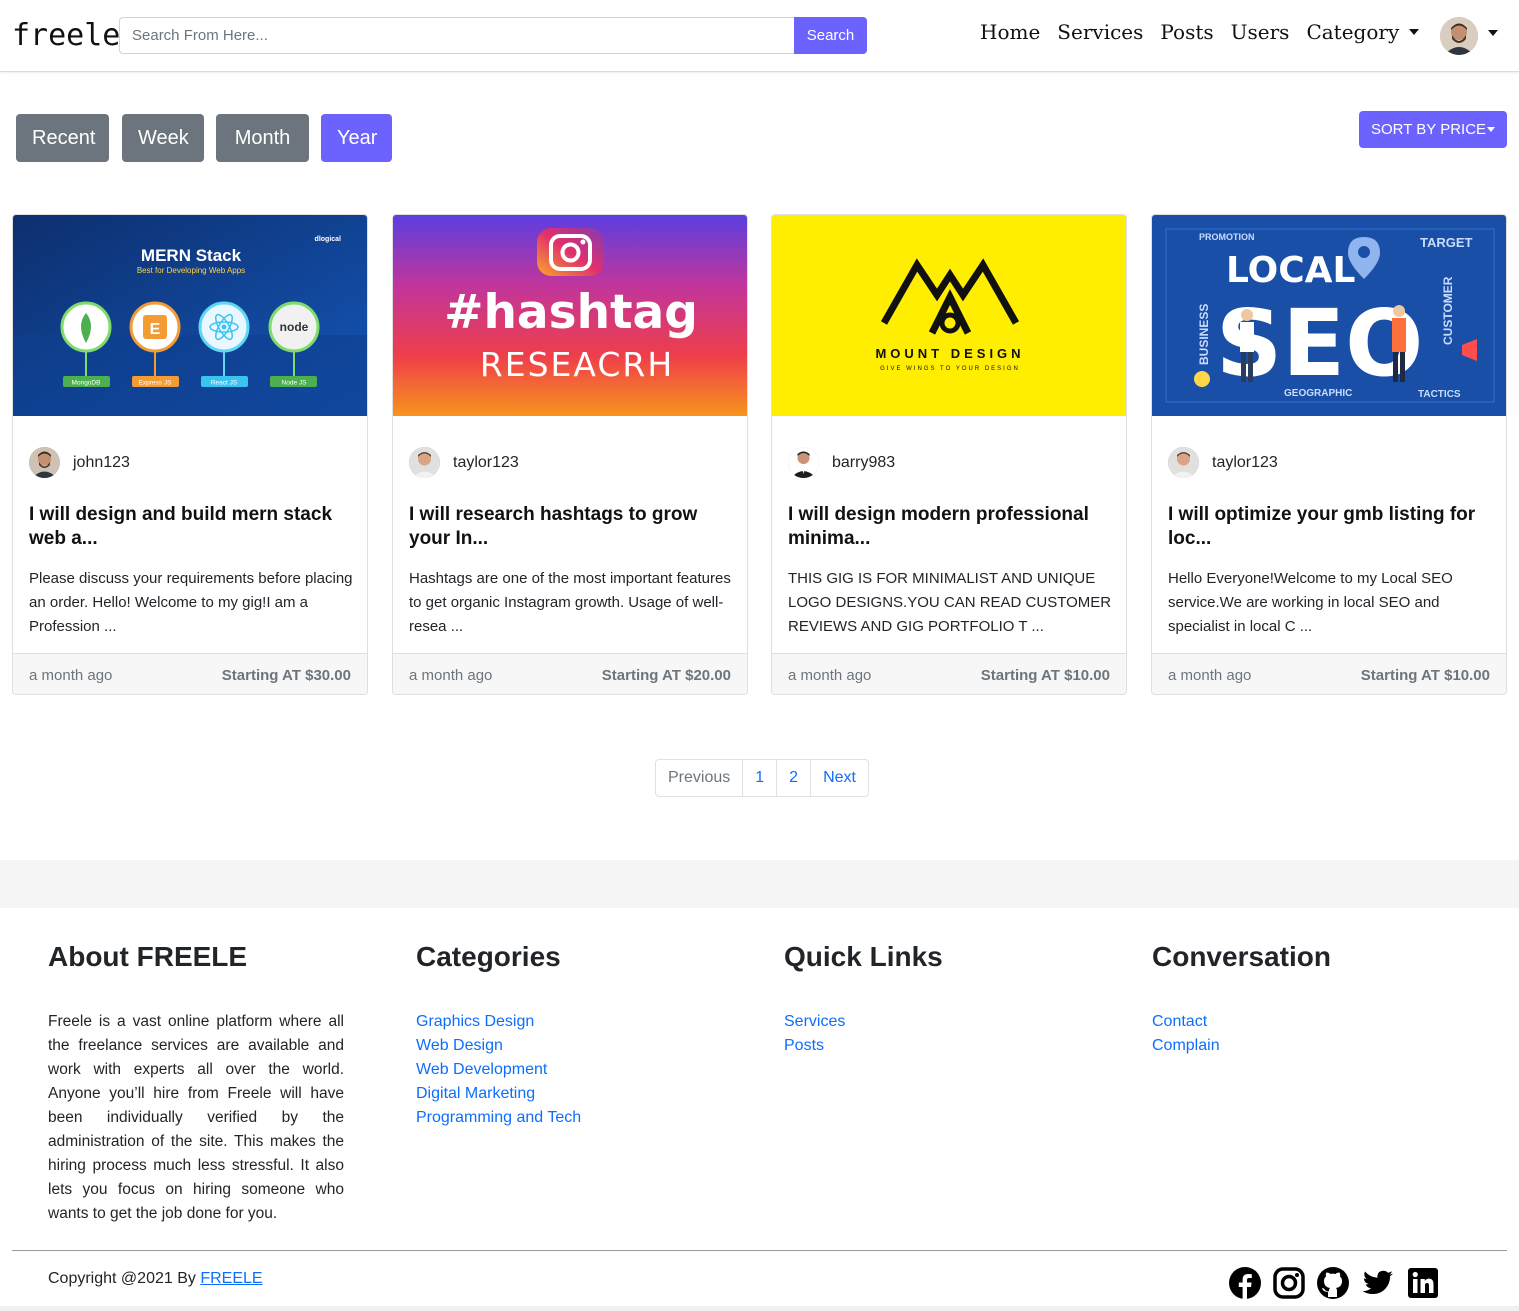 The width and height of the screenshot is (1519, 1311). I want to click on search-button: Search, so click(830, 35).